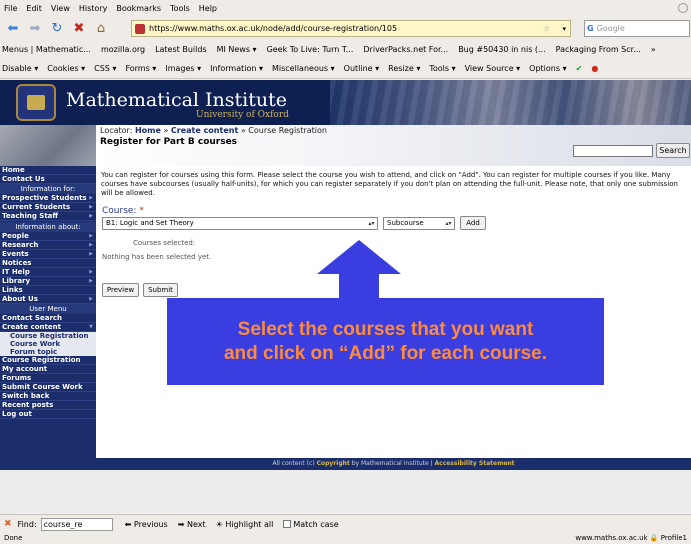 The height and width of the screenshot is (544, 691). Describe the element at coordinates (150, 524) in the screenshot. I see `find-previous-label: Previous` at that location.